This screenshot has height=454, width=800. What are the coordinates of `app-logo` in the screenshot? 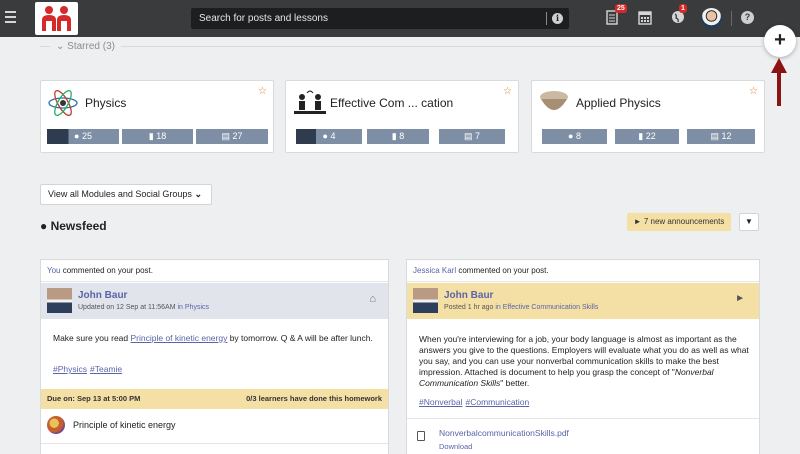 It's located at (56, 18).